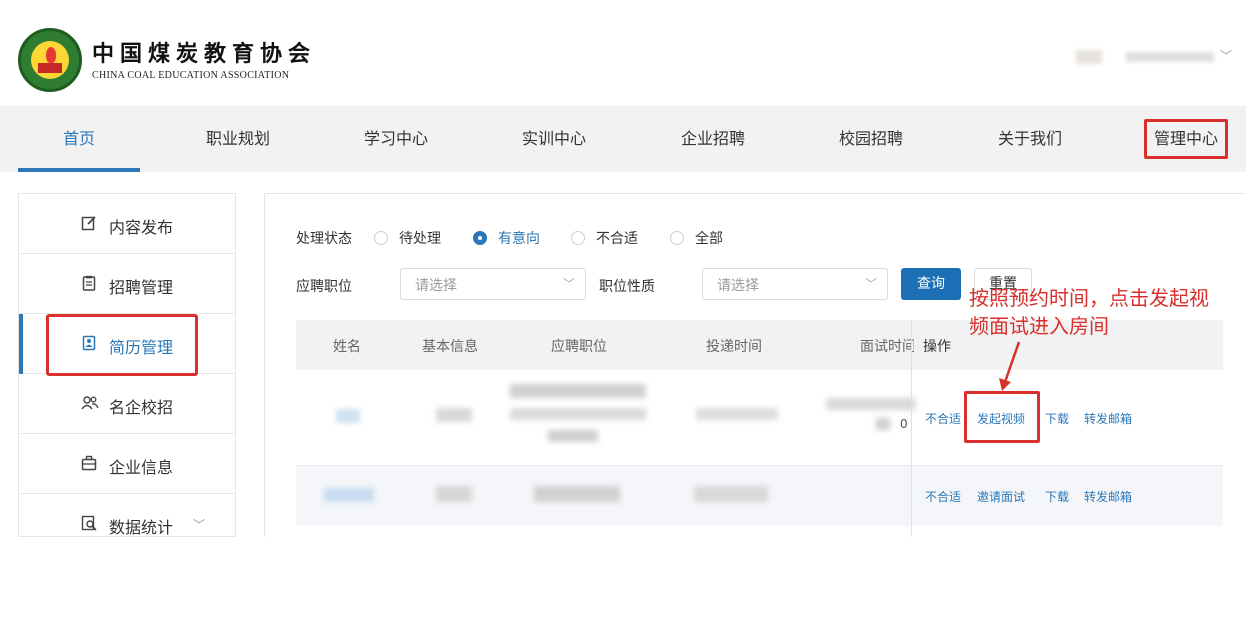  What do you see at coordinates (623, 139) in the screenshot?
I see `main-nav: 首页 职业规划 学习中心 实训中心 企业招聘 校园招聘 关于我们 管理中心` at bounding box center [623, 139].